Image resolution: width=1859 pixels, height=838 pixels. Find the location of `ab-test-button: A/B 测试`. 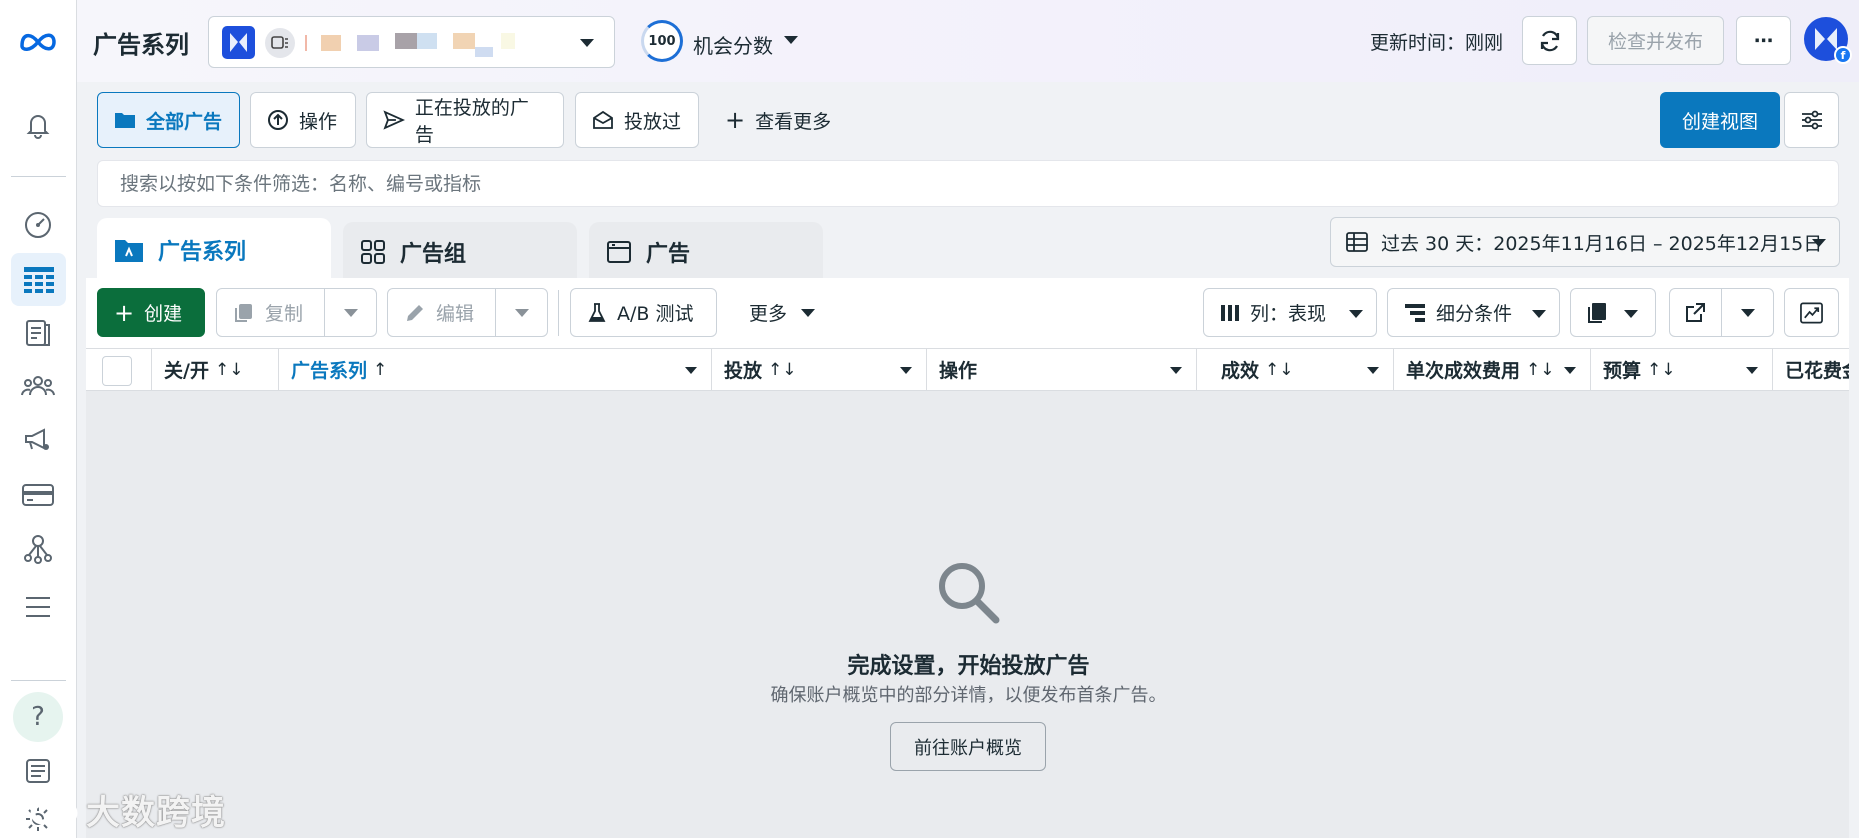

ab-test-button: A/B 测试 is located at coordinates (643, 312).